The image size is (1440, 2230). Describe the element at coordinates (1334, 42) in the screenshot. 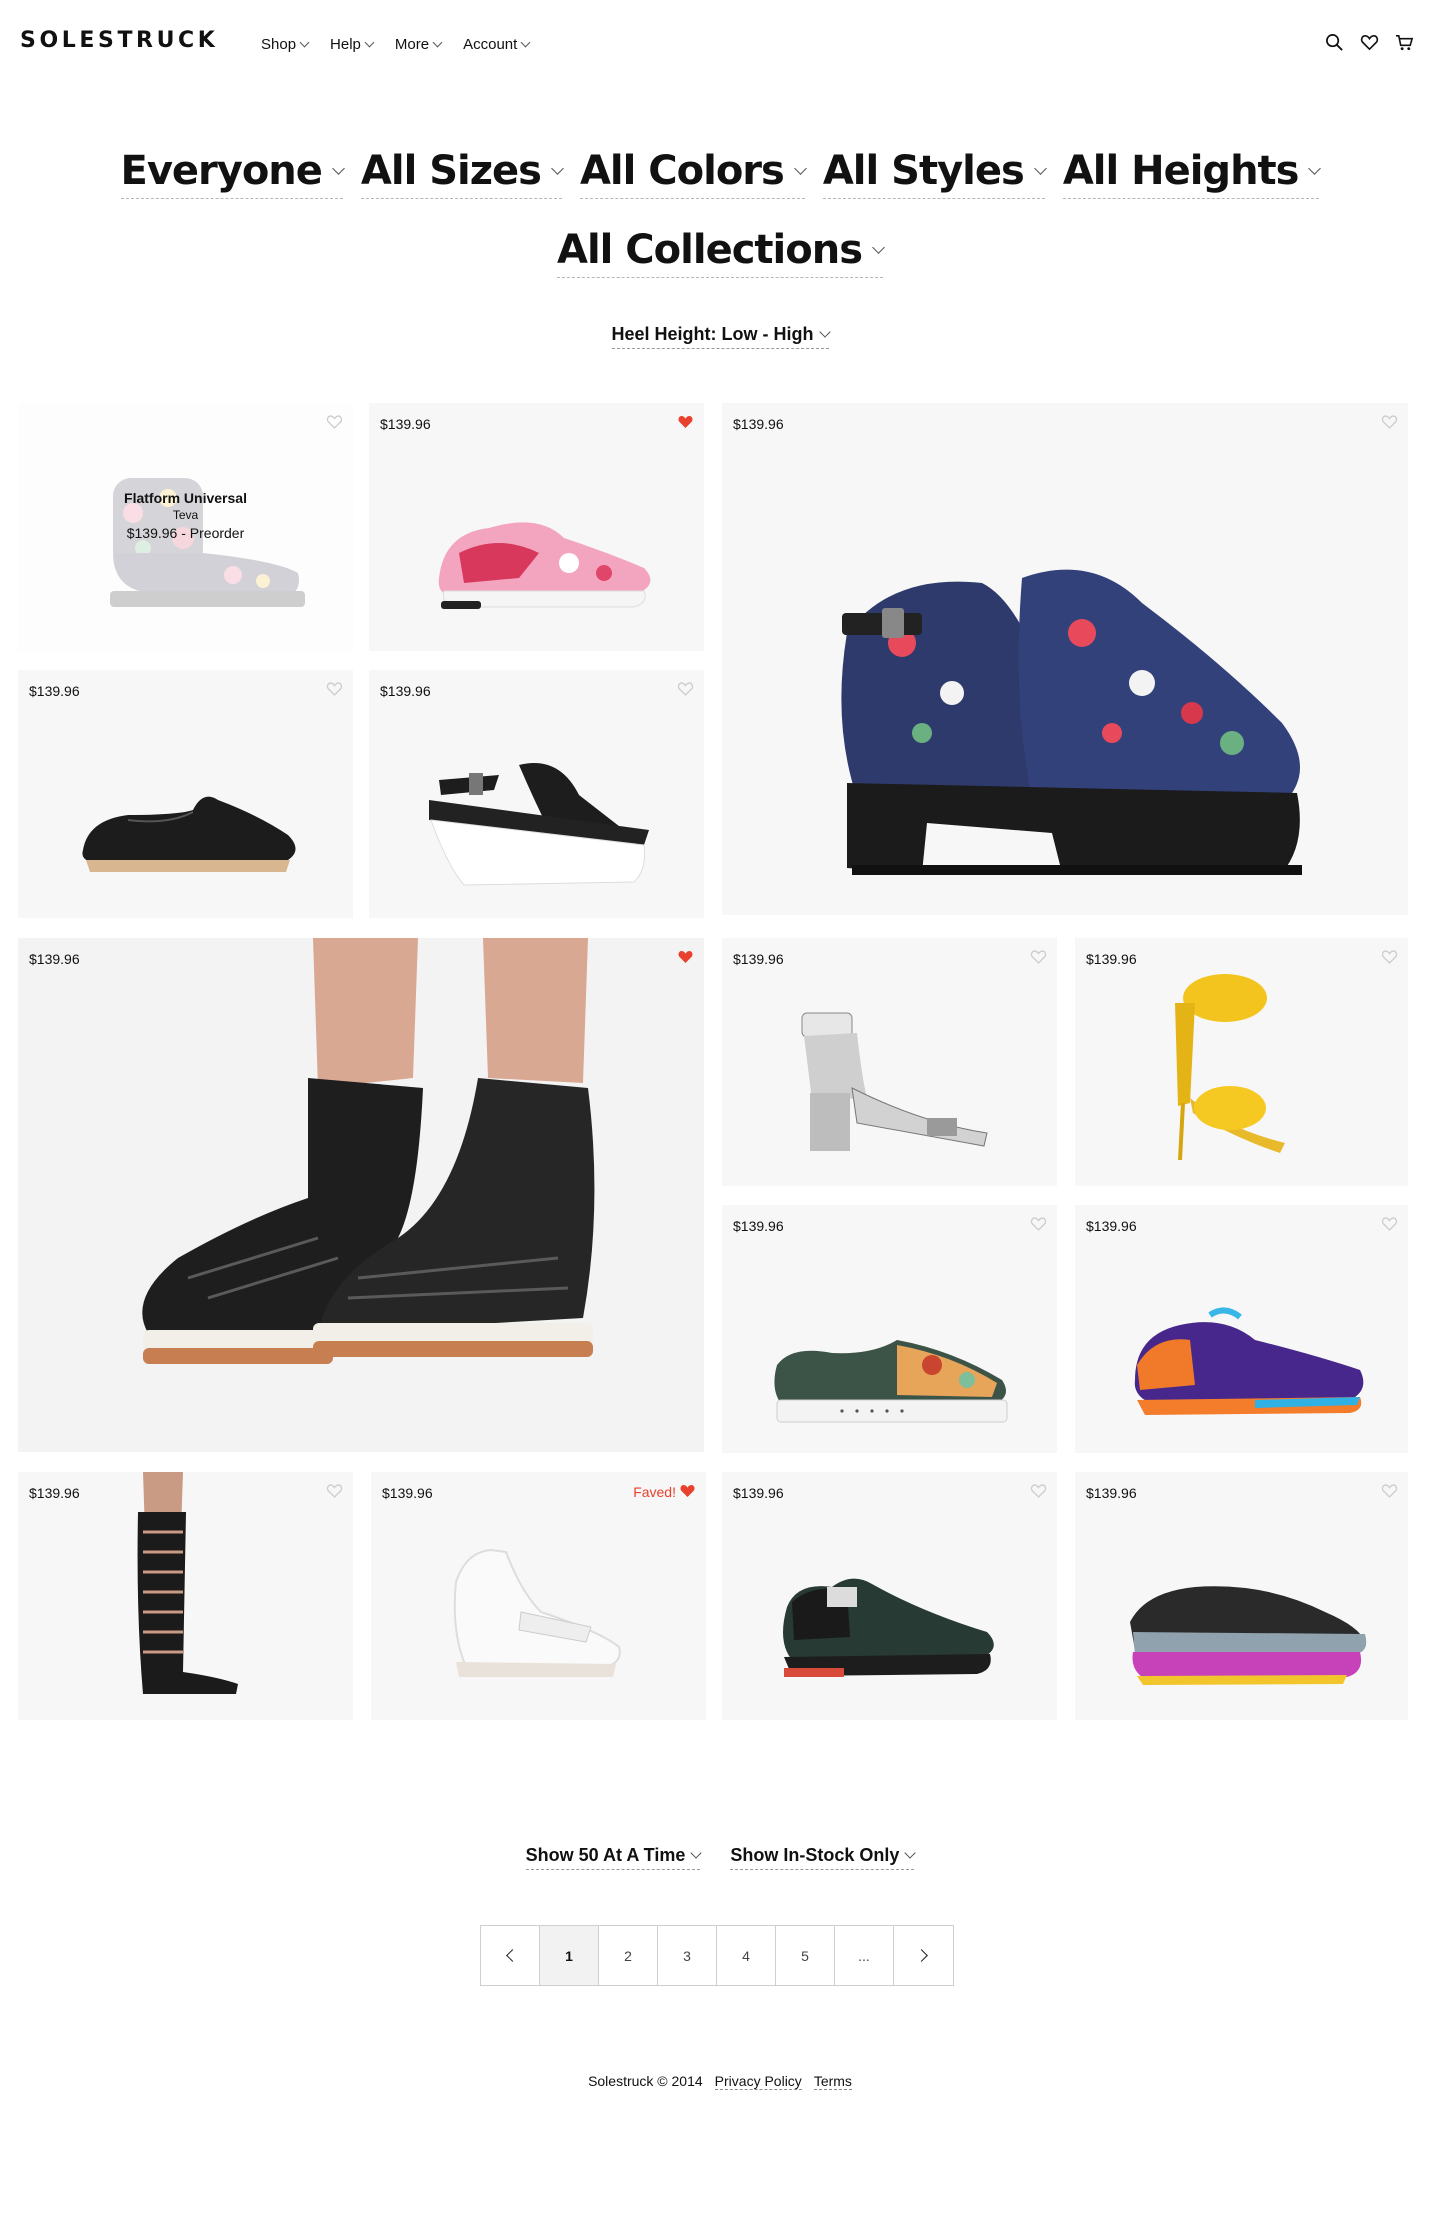

I see `search-icon` at that location.